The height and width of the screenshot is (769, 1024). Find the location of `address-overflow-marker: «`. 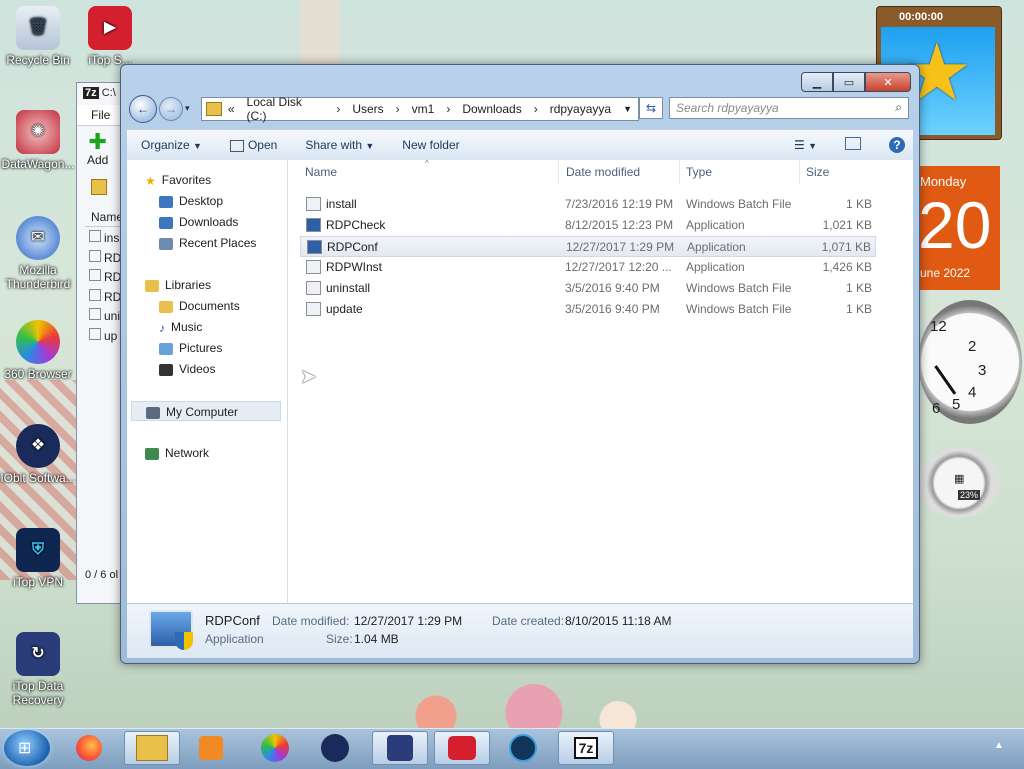

address-overflow-marker: « is located at coordinates (231, 109).